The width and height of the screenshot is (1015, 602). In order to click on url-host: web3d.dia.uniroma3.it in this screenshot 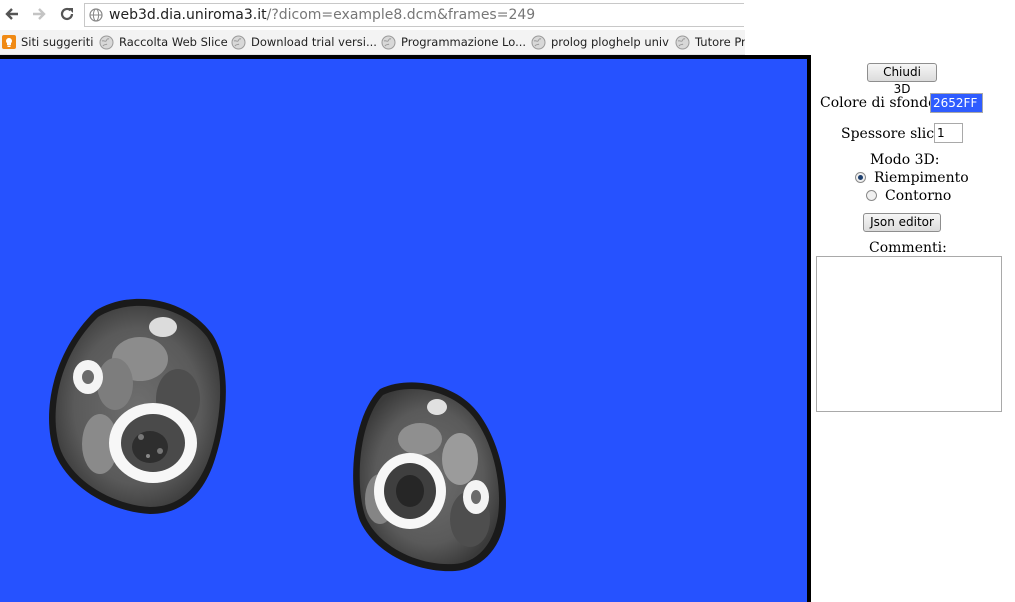, I will do `click(188, 15)`.